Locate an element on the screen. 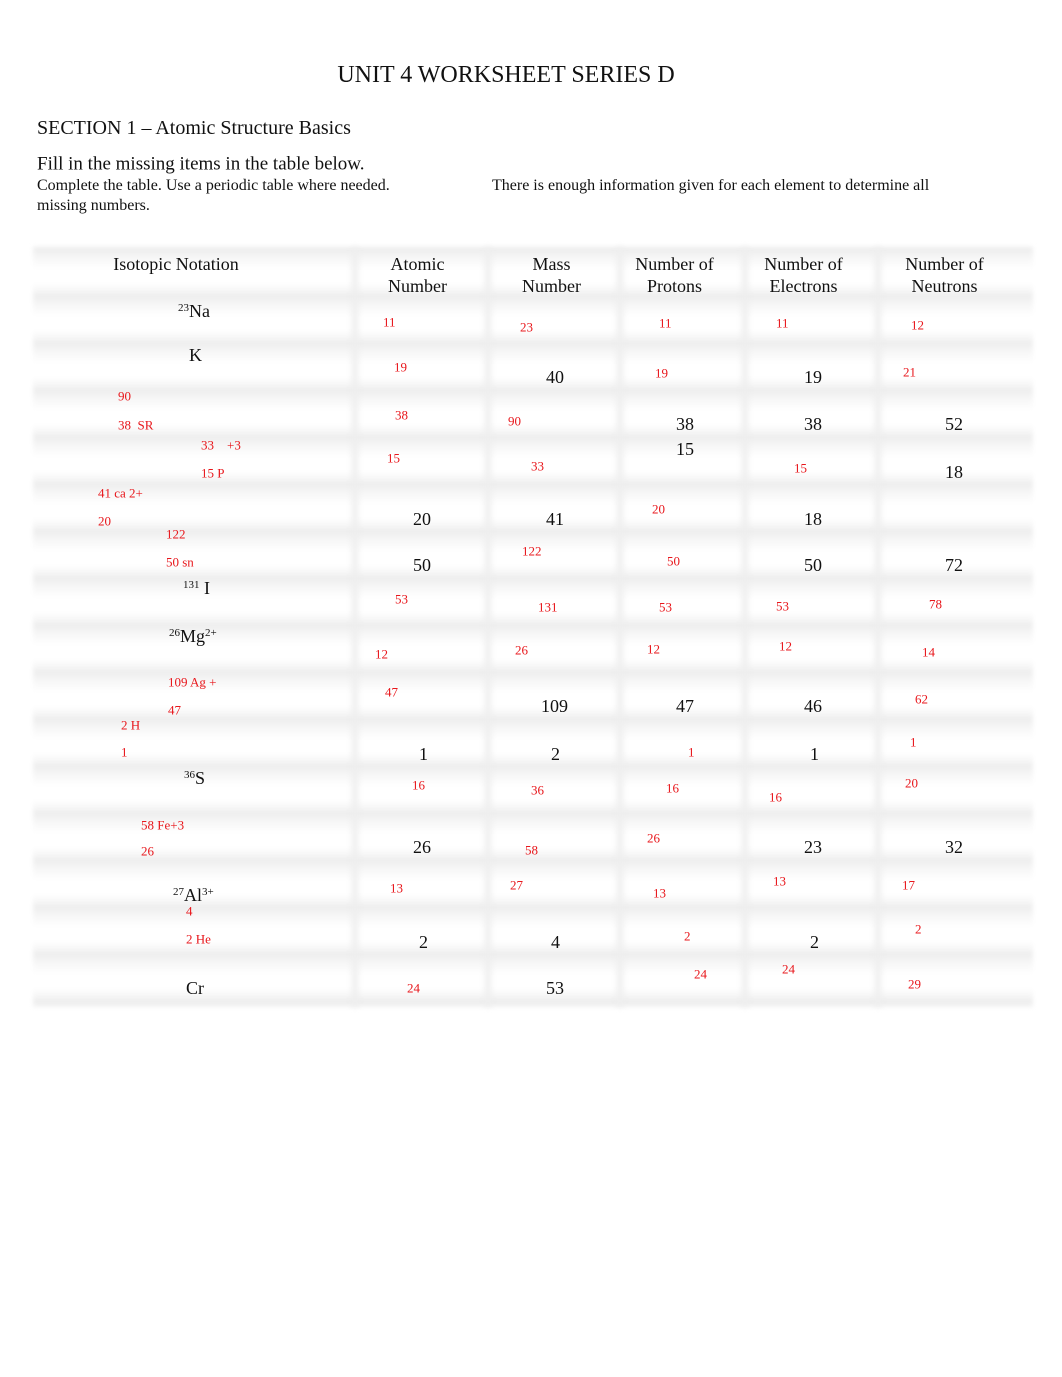  mass-superscript: 26 is located at coordinates (174, 633).